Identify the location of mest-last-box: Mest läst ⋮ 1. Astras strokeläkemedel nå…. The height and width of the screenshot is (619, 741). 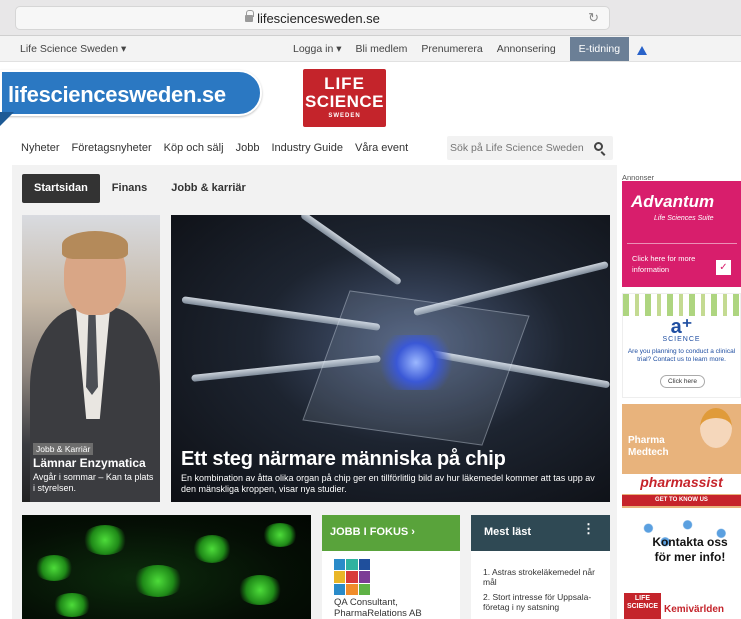
(540, 567).